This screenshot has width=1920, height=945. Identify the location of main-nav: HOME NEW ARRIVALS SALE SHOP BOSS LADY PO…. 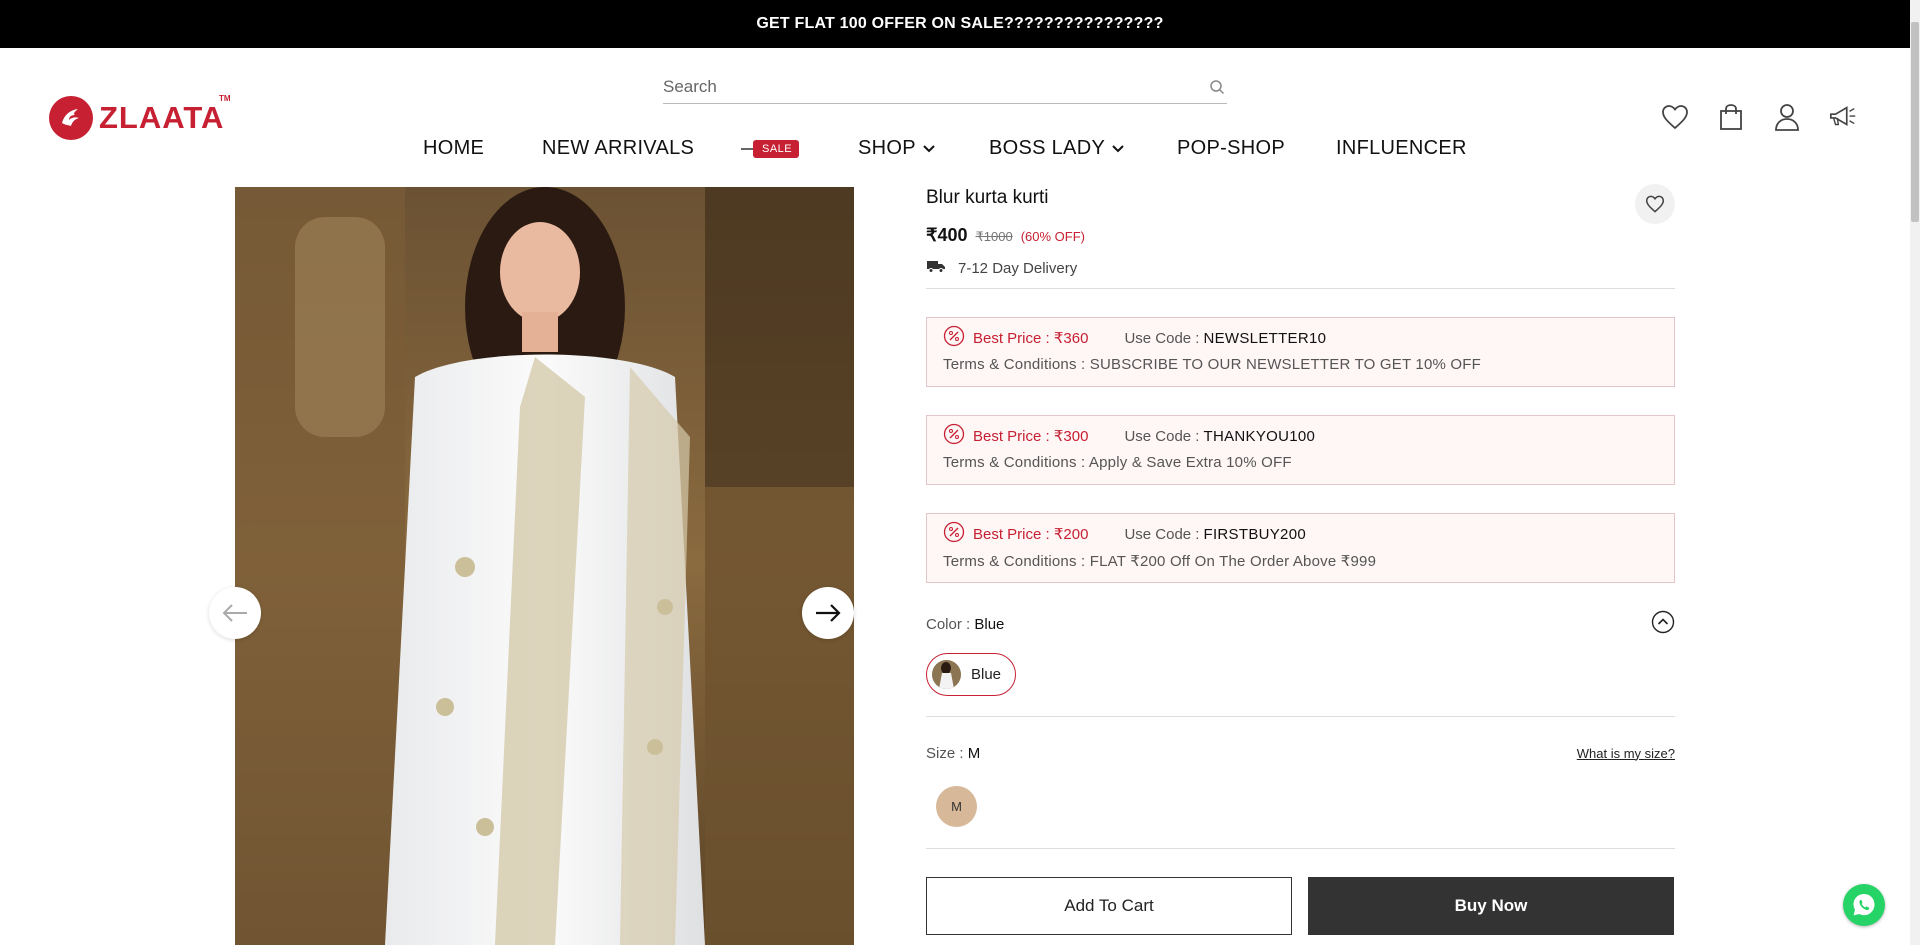
(960, 148).